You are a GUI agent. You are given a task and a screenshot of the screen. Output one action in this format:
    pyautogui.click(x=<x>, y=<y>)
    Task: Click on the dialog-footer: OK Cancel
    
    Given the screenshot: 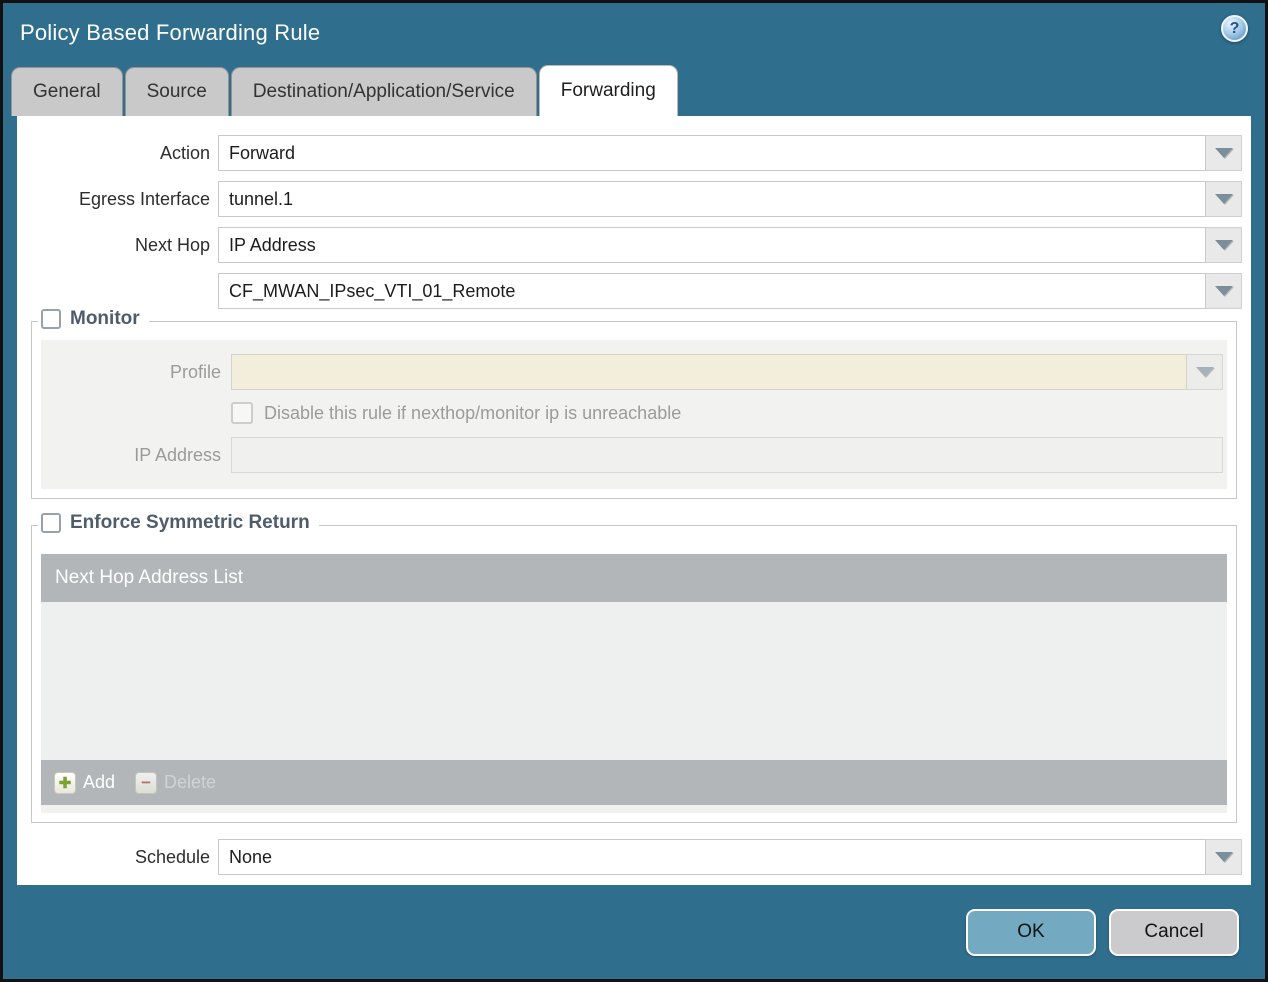 What is the action you would take?
    pyautogui.click(x=634, y=932)
    